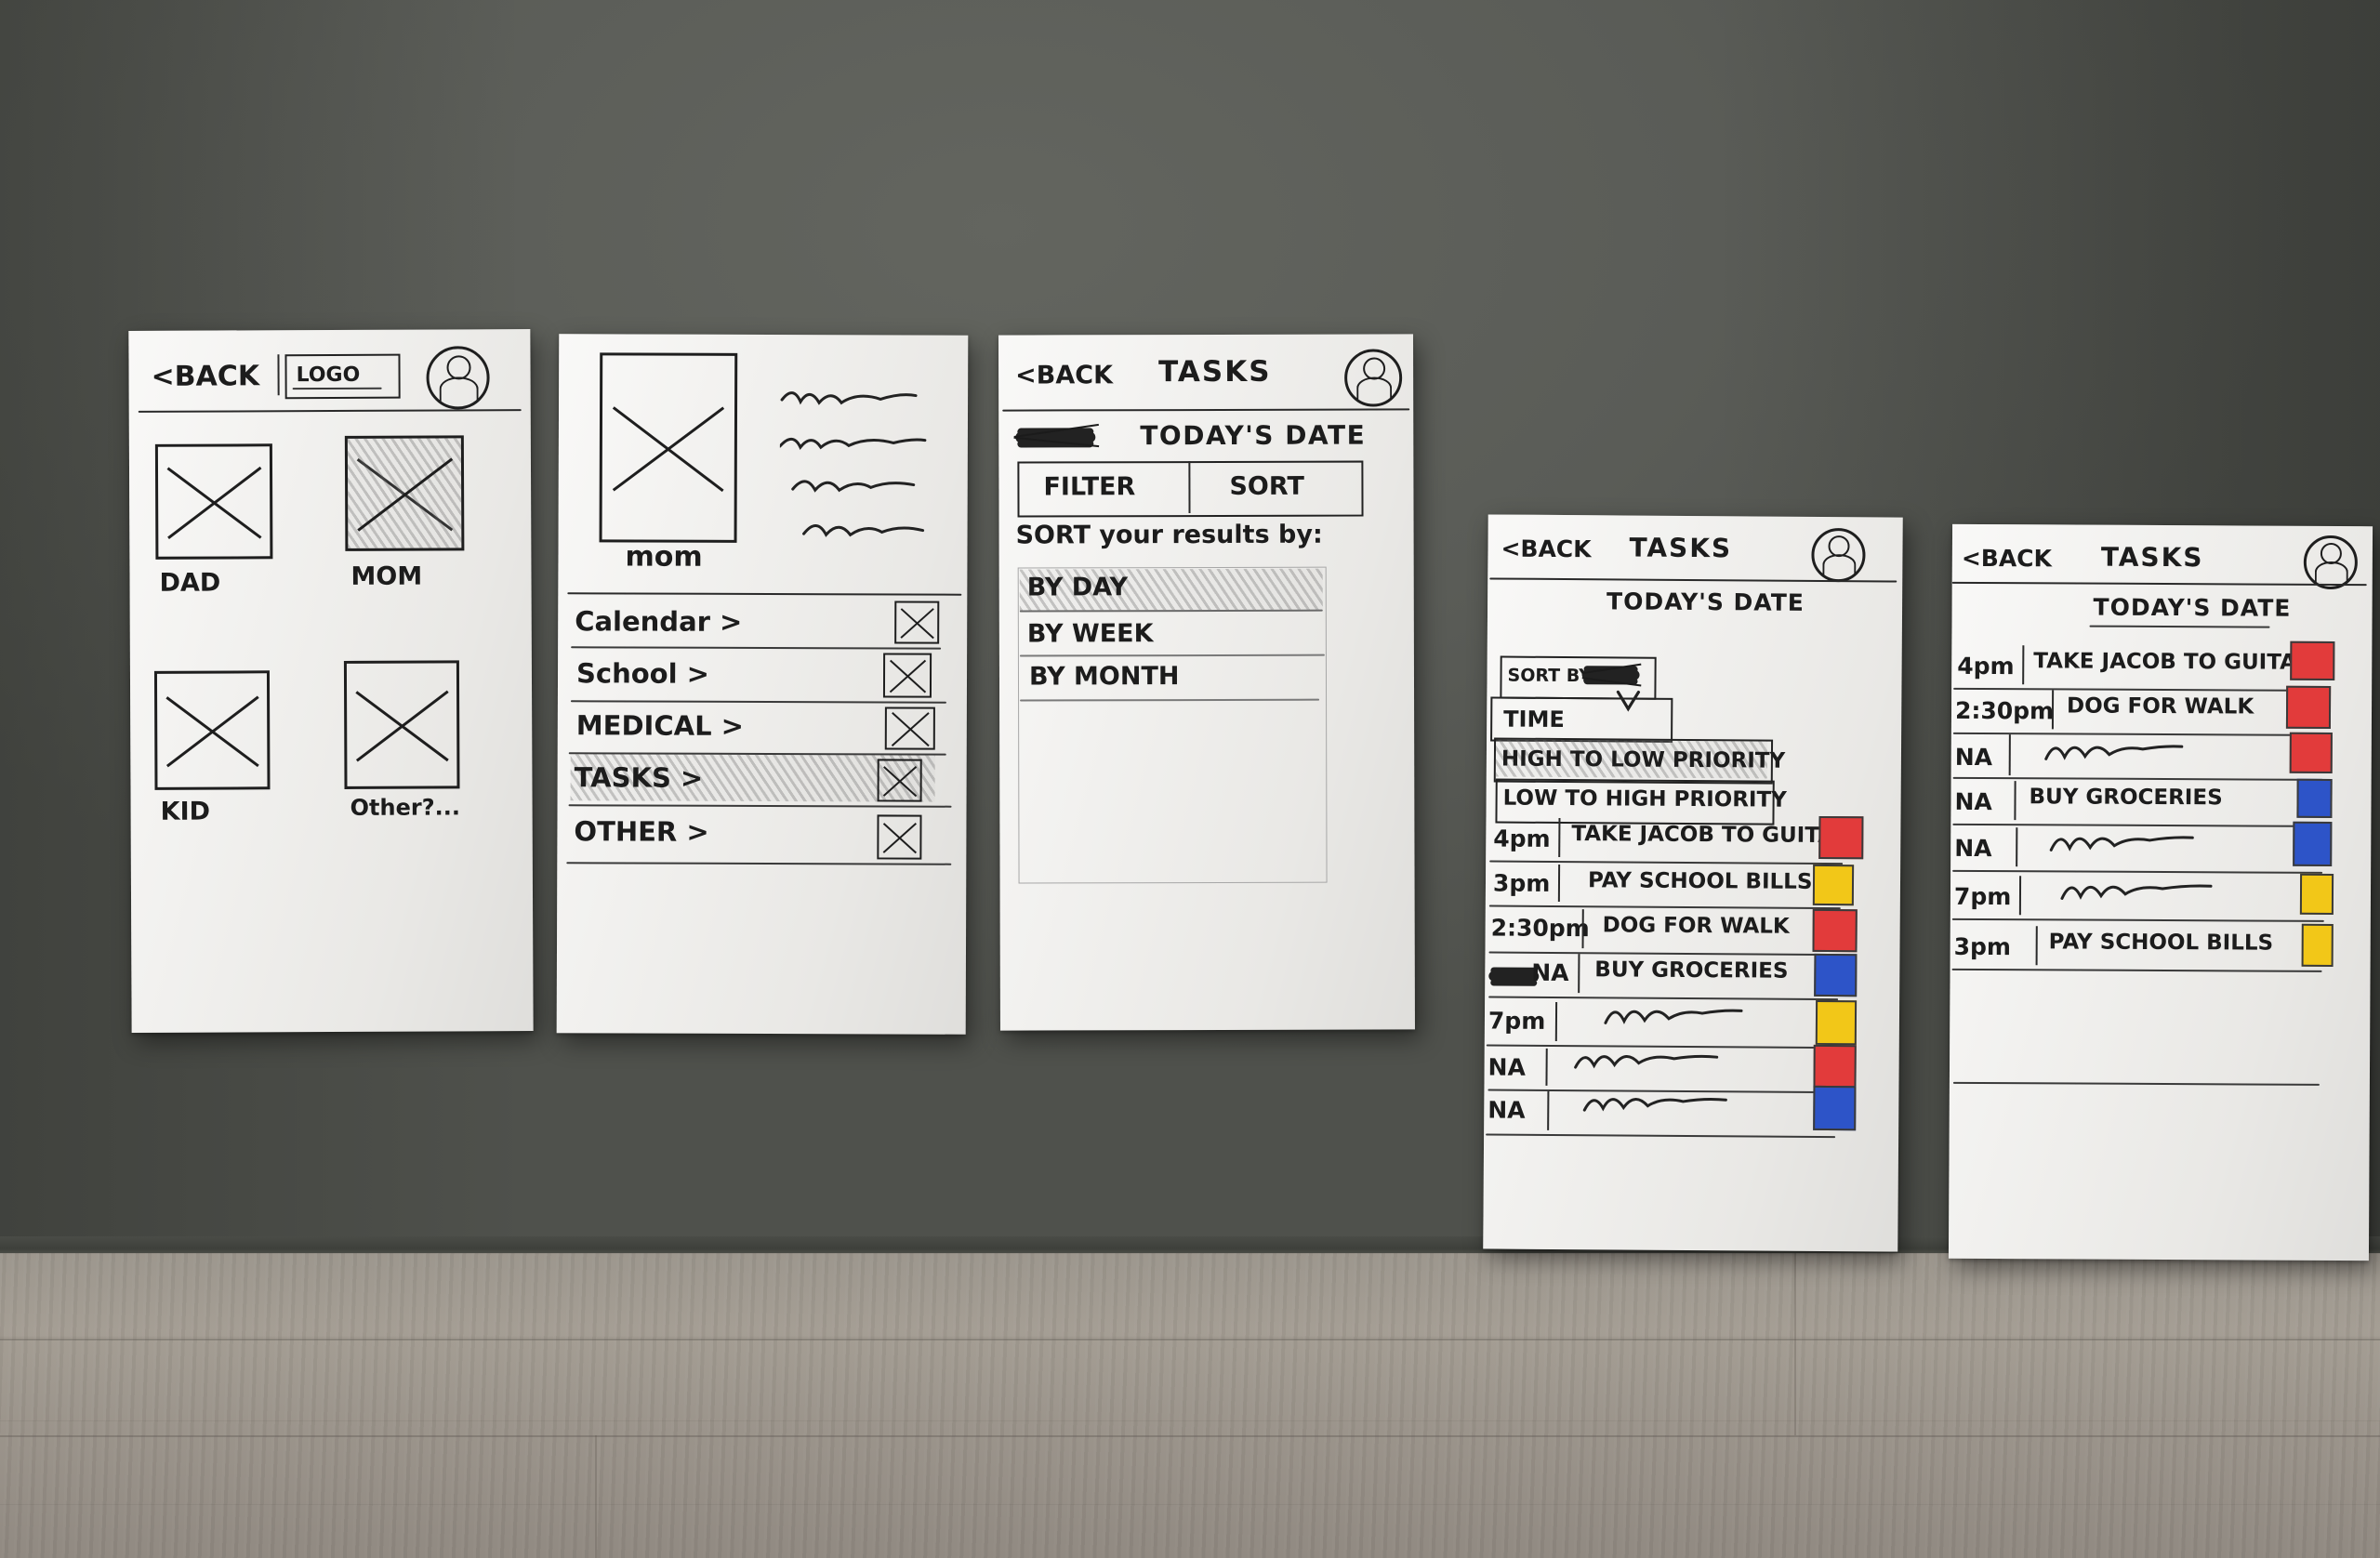 The height and width of the screenshot is (1558, 2380). I want to click on dropdown-option-label: LOW TO HIGH PRIORITY, so click(1644, 799).